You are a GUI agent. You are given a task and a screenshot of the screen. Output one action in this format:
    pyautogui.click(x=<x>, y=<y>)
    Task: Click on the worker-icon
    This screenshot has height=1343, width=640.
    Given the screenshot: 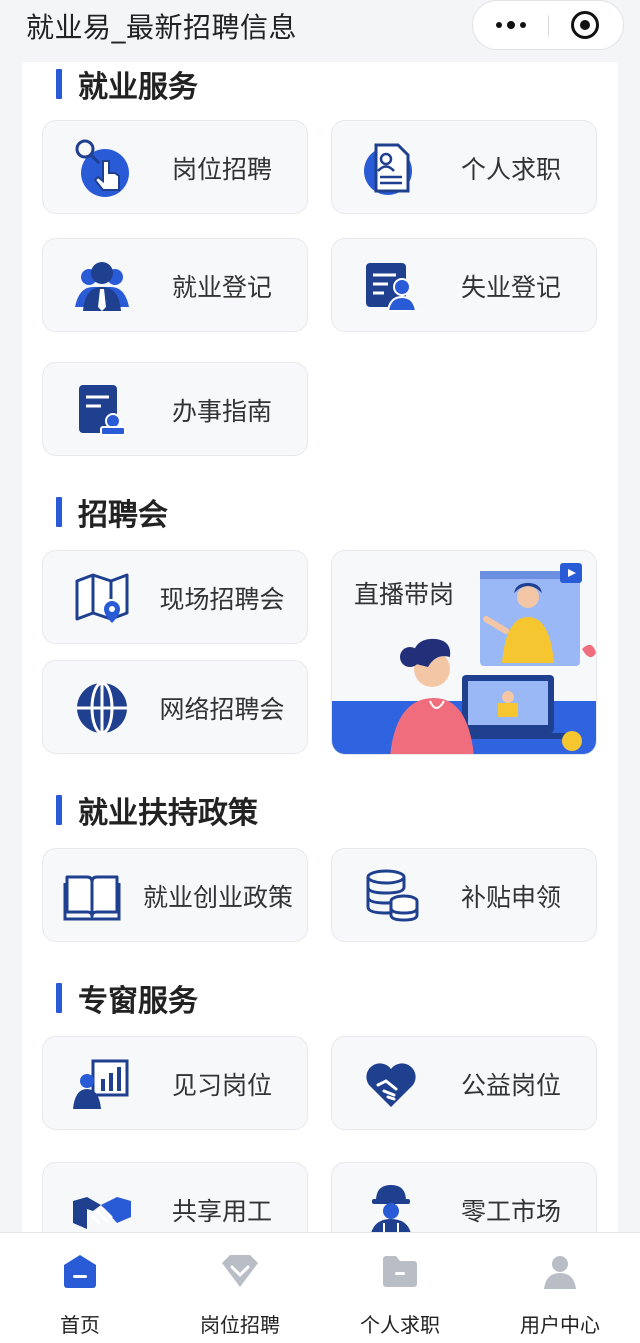 What is the action you would take?
    pyautogui.click(x=391, y=1208)
    